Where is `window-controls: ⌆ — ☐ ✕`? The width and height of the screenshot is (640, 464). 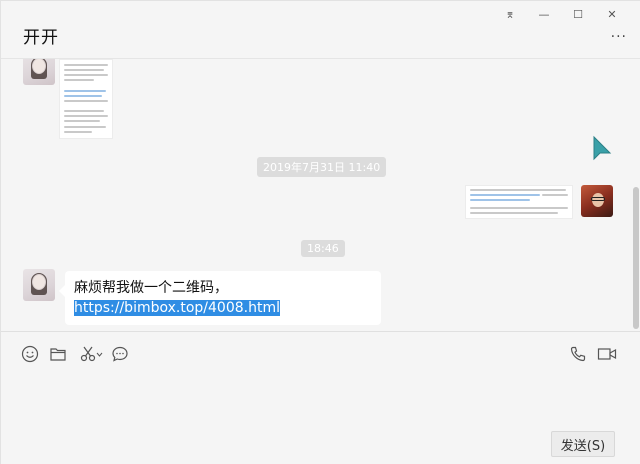 window-controls: ⌆ — ☐ ✕ is located at coordinates (561, 14).